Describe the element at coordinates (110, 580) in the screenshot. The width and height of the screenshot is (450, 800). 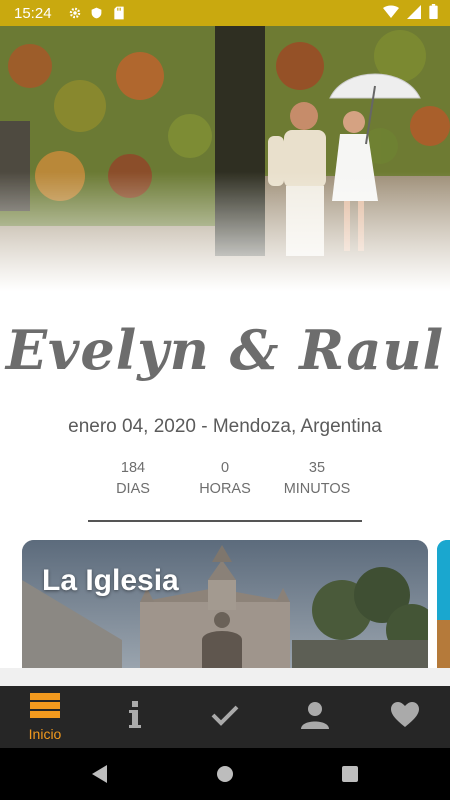
I see `card-title: La Iglesia` at that location.